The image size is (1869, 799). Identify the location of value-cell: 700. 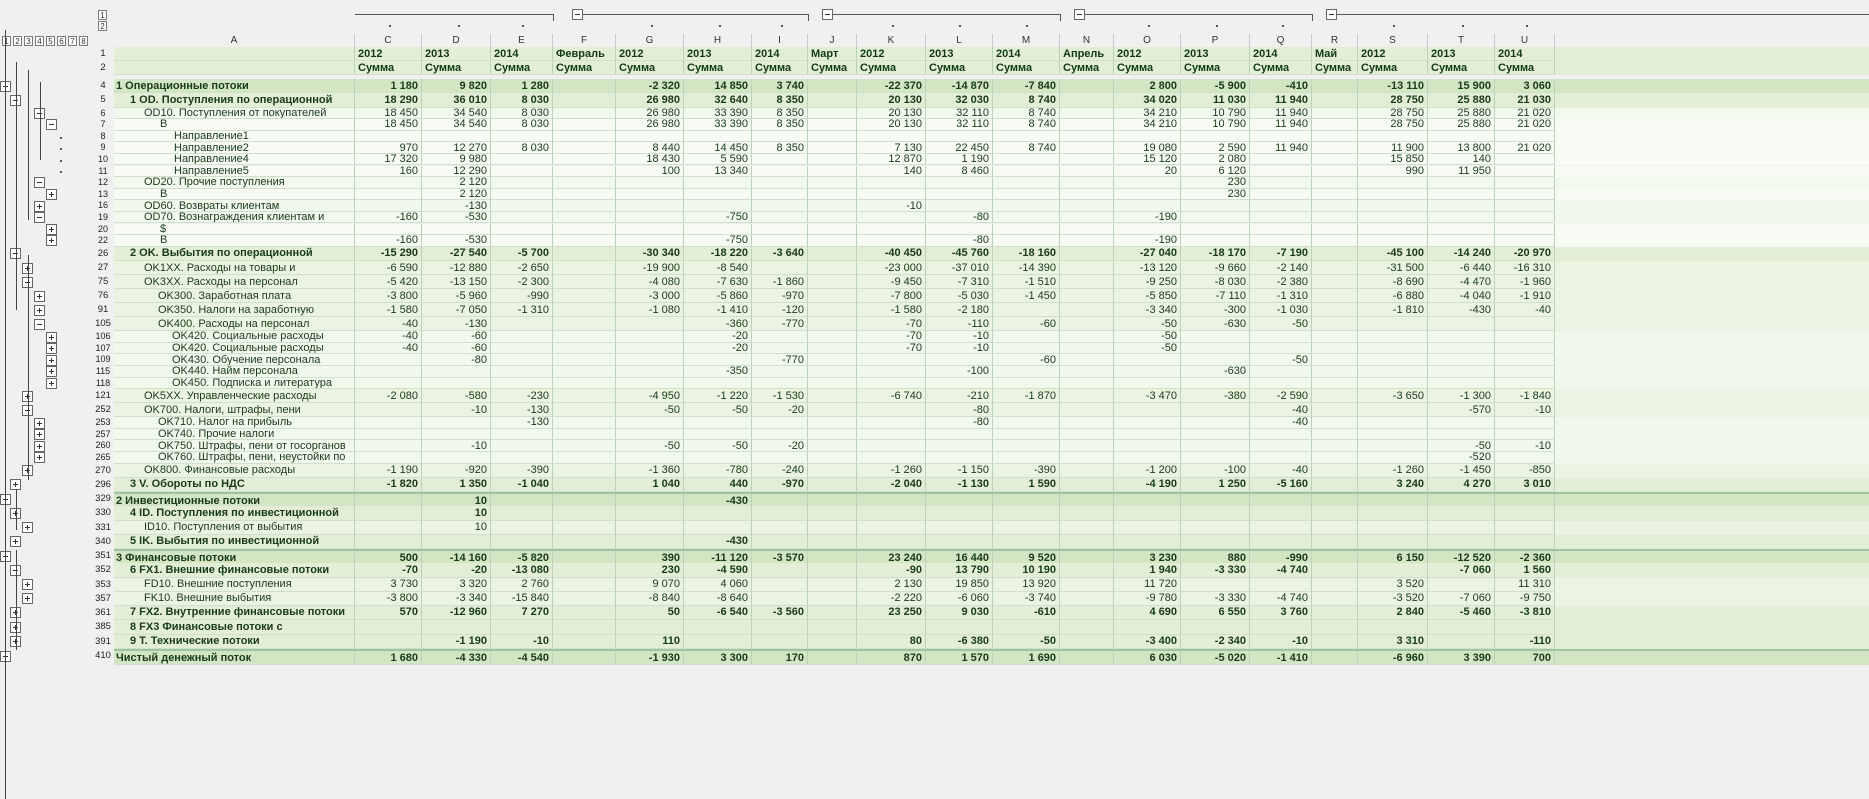
(1525, 658).